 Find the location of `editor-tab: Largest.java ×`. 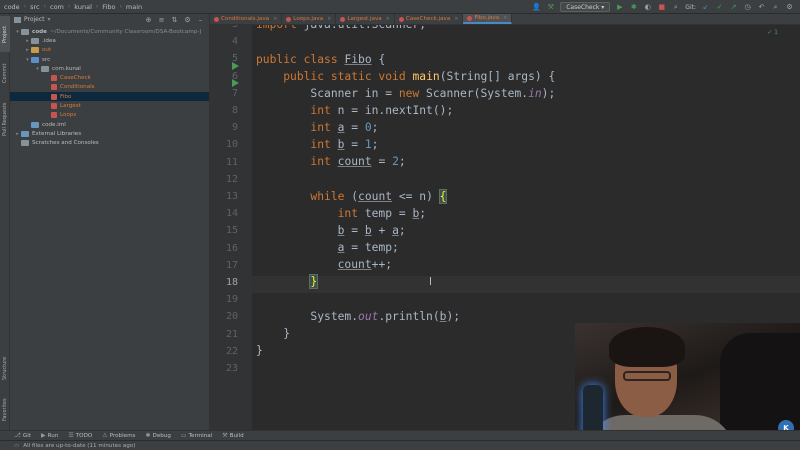

editor-tab: Largest.java × is located at coordinates (365, 19).